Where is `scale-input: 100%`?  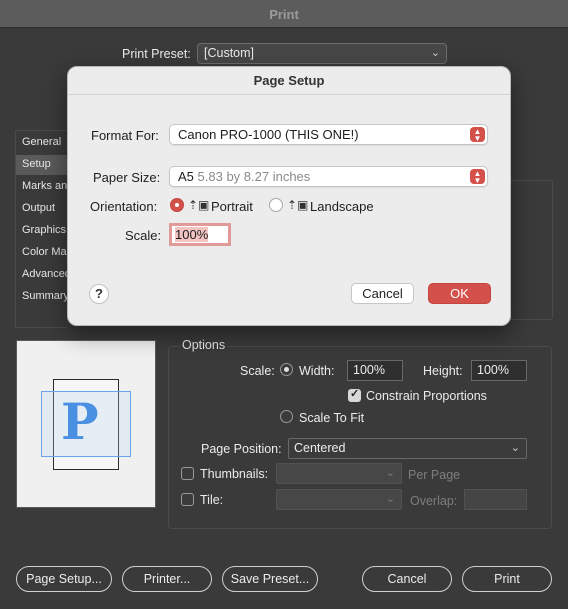
scale-input: 100% is located at coordinates (200, 234).